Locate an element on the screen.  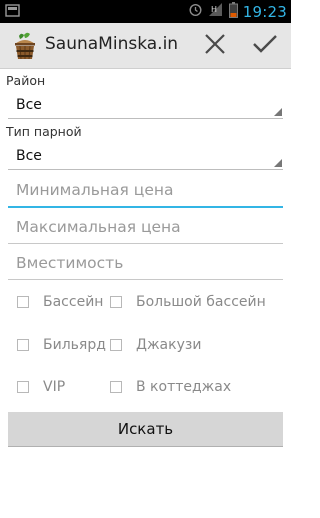
max-price-input is located at coordinates (147, 227).